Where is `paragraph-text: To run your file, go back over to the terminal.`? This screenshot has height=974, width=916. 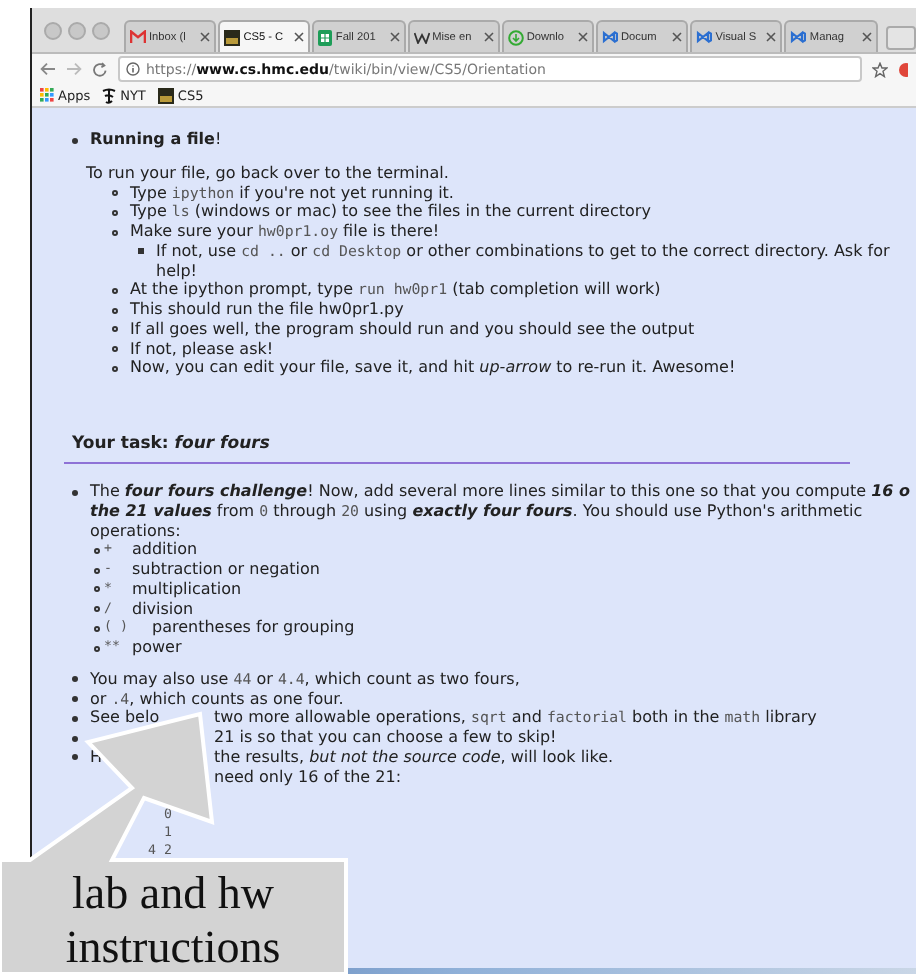 paragraph-text: To run your file, go back over to the terminal. is located at coordinates (268, 173).